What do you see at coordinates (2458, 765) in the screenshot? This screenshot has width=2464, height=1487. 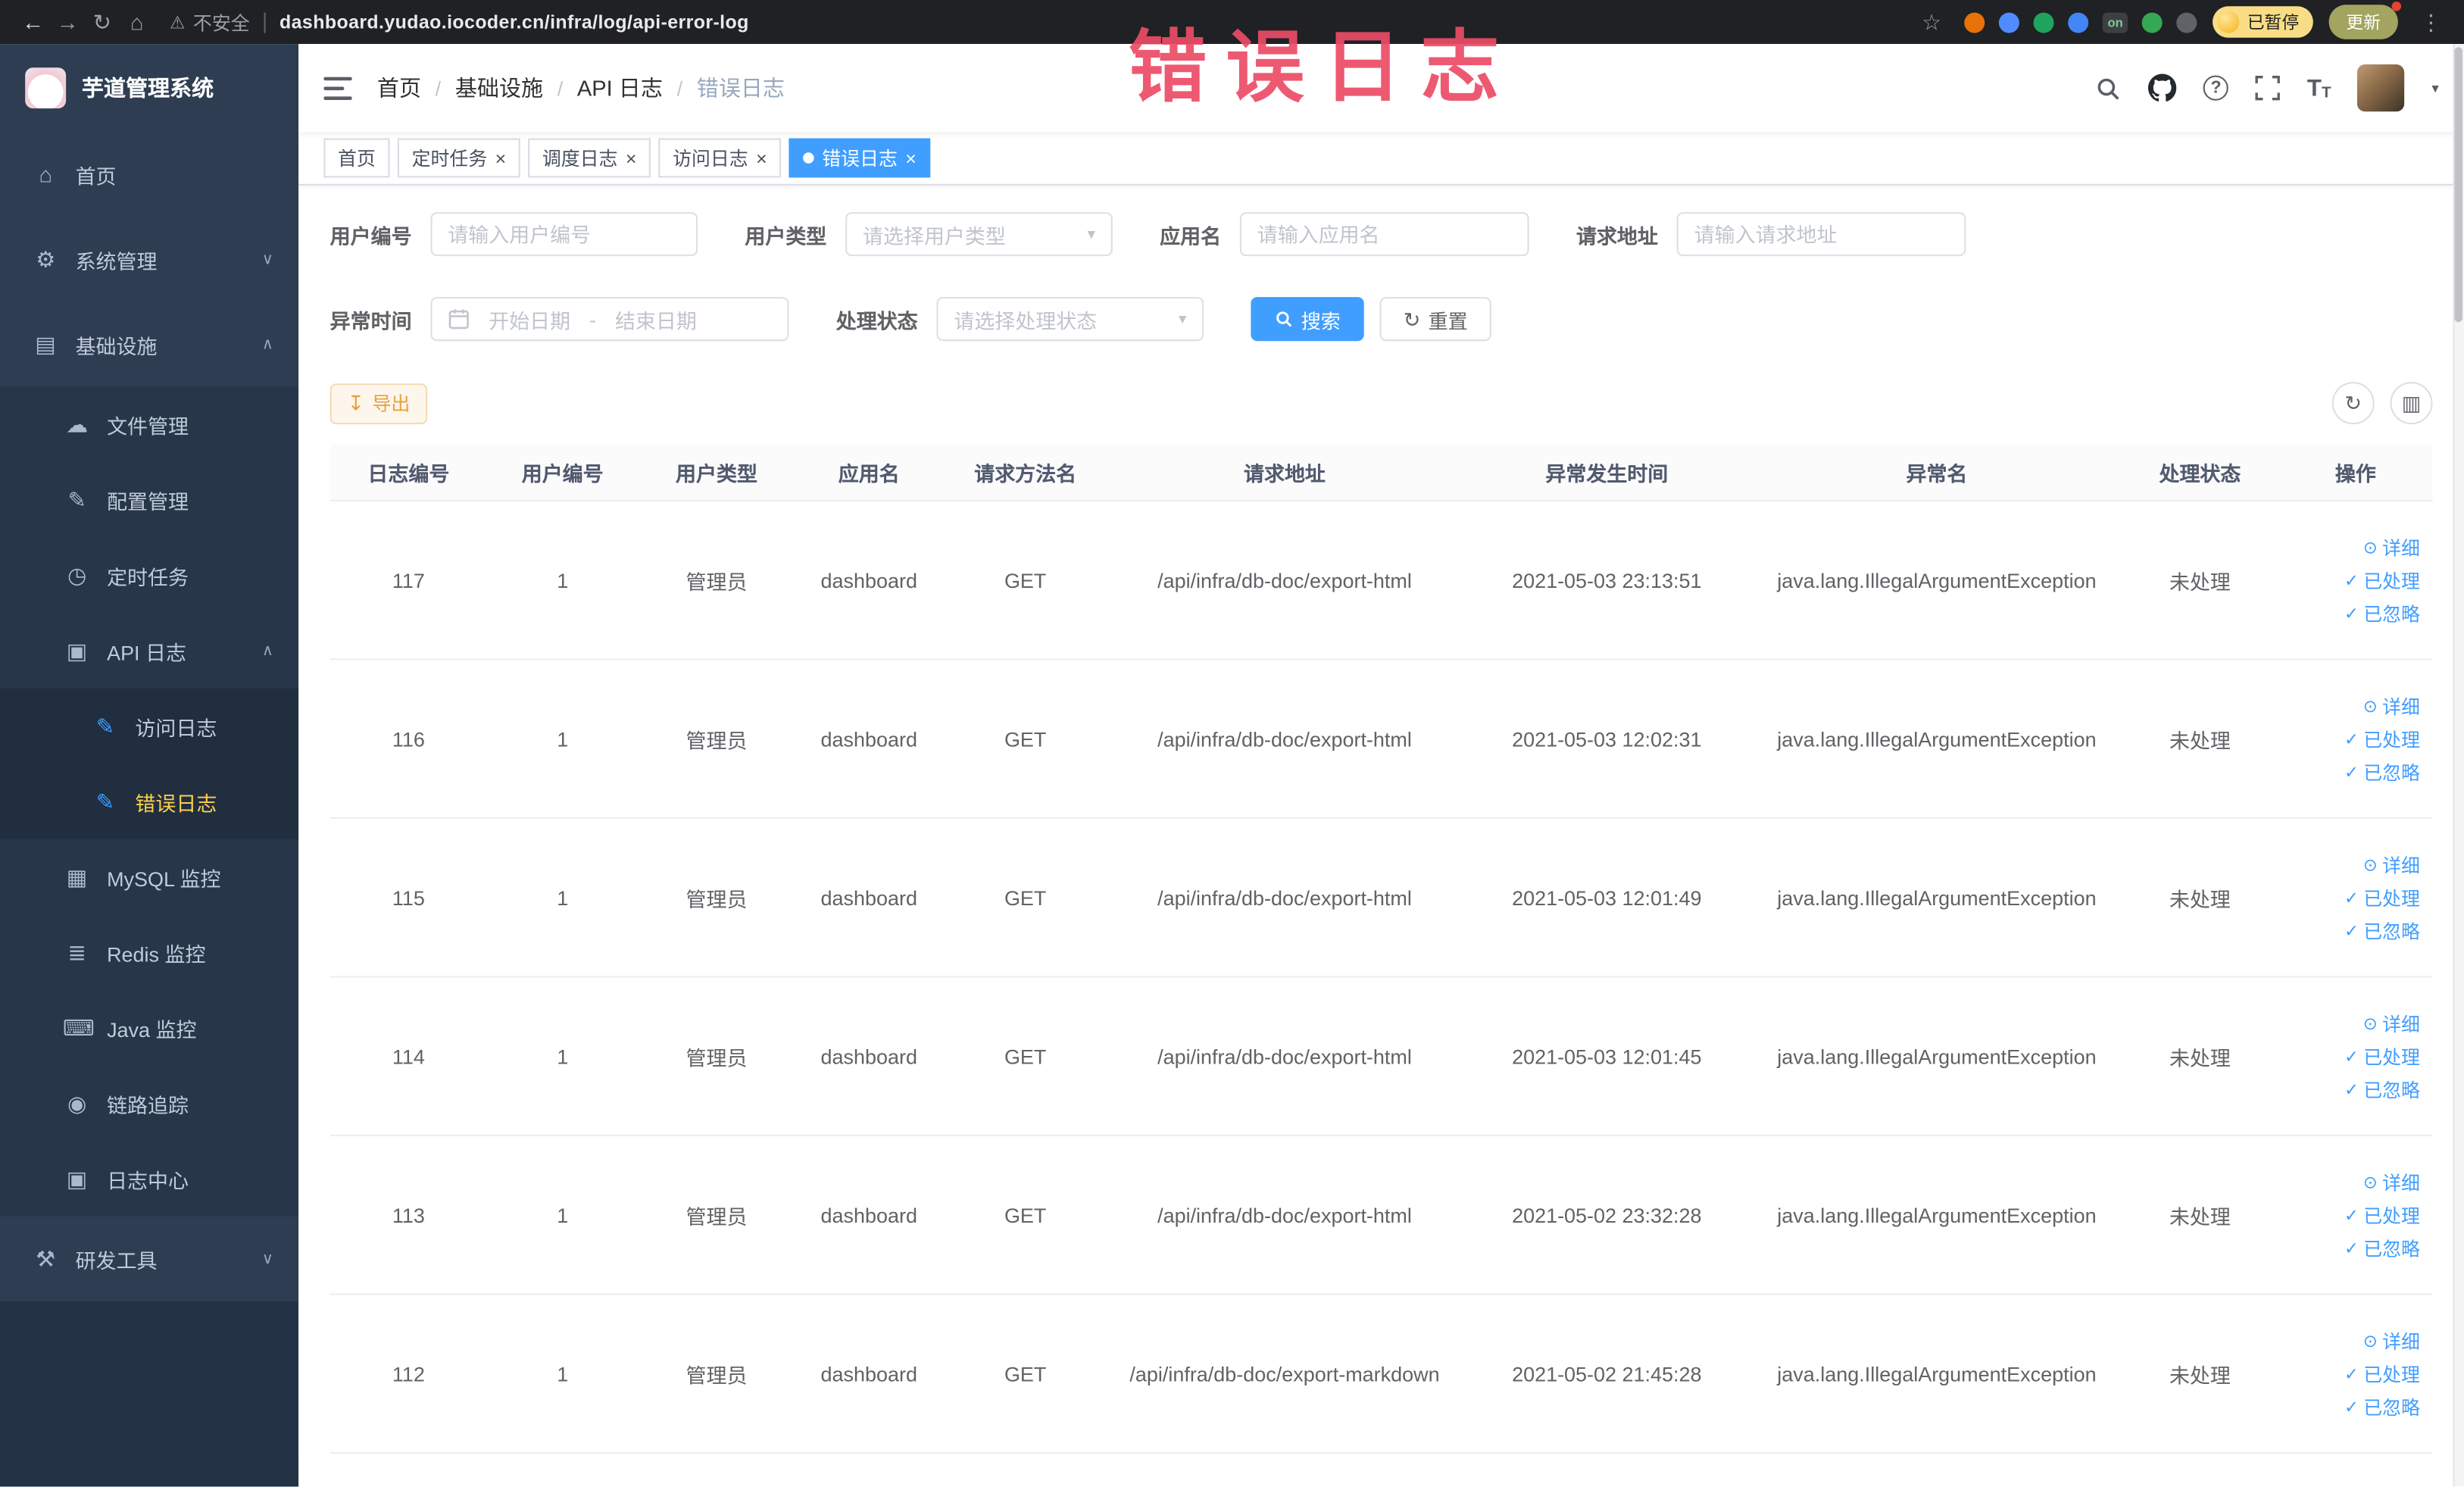 I see `scrollbar` at bounding box center [2458, 765].